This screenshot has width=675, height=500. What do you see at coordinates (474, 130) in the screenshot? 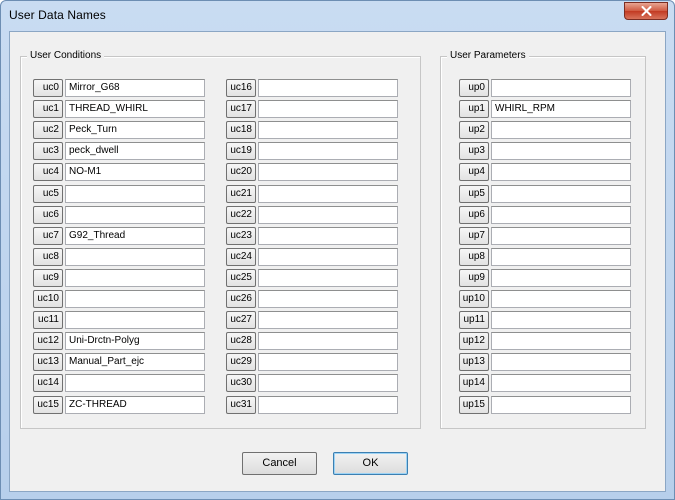
I see `up-button-up2: up2` at bounding box center [474, 130].